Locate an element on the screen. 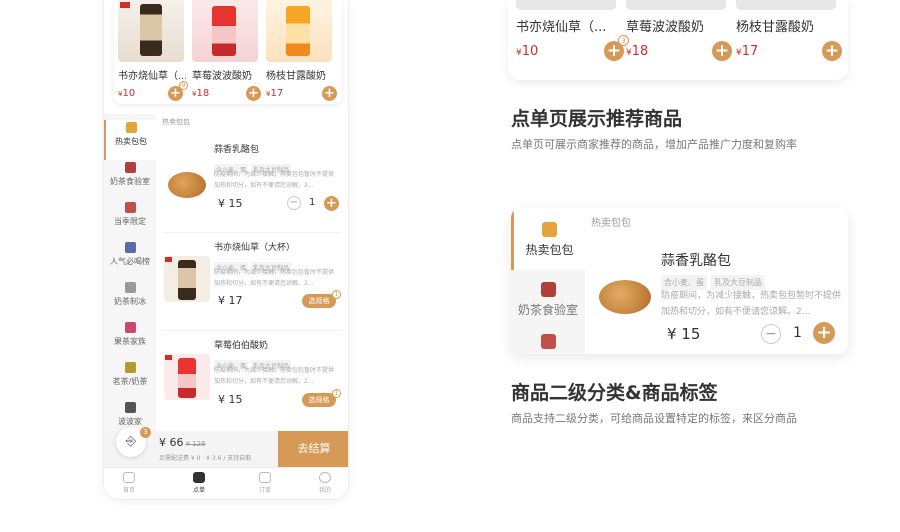 The width and height of the screenshot is (900, 532). feature-desc: 点单页可展示商家推荐的商品，增加产品推广力度和复购率 is located at coordinates (654, 144).